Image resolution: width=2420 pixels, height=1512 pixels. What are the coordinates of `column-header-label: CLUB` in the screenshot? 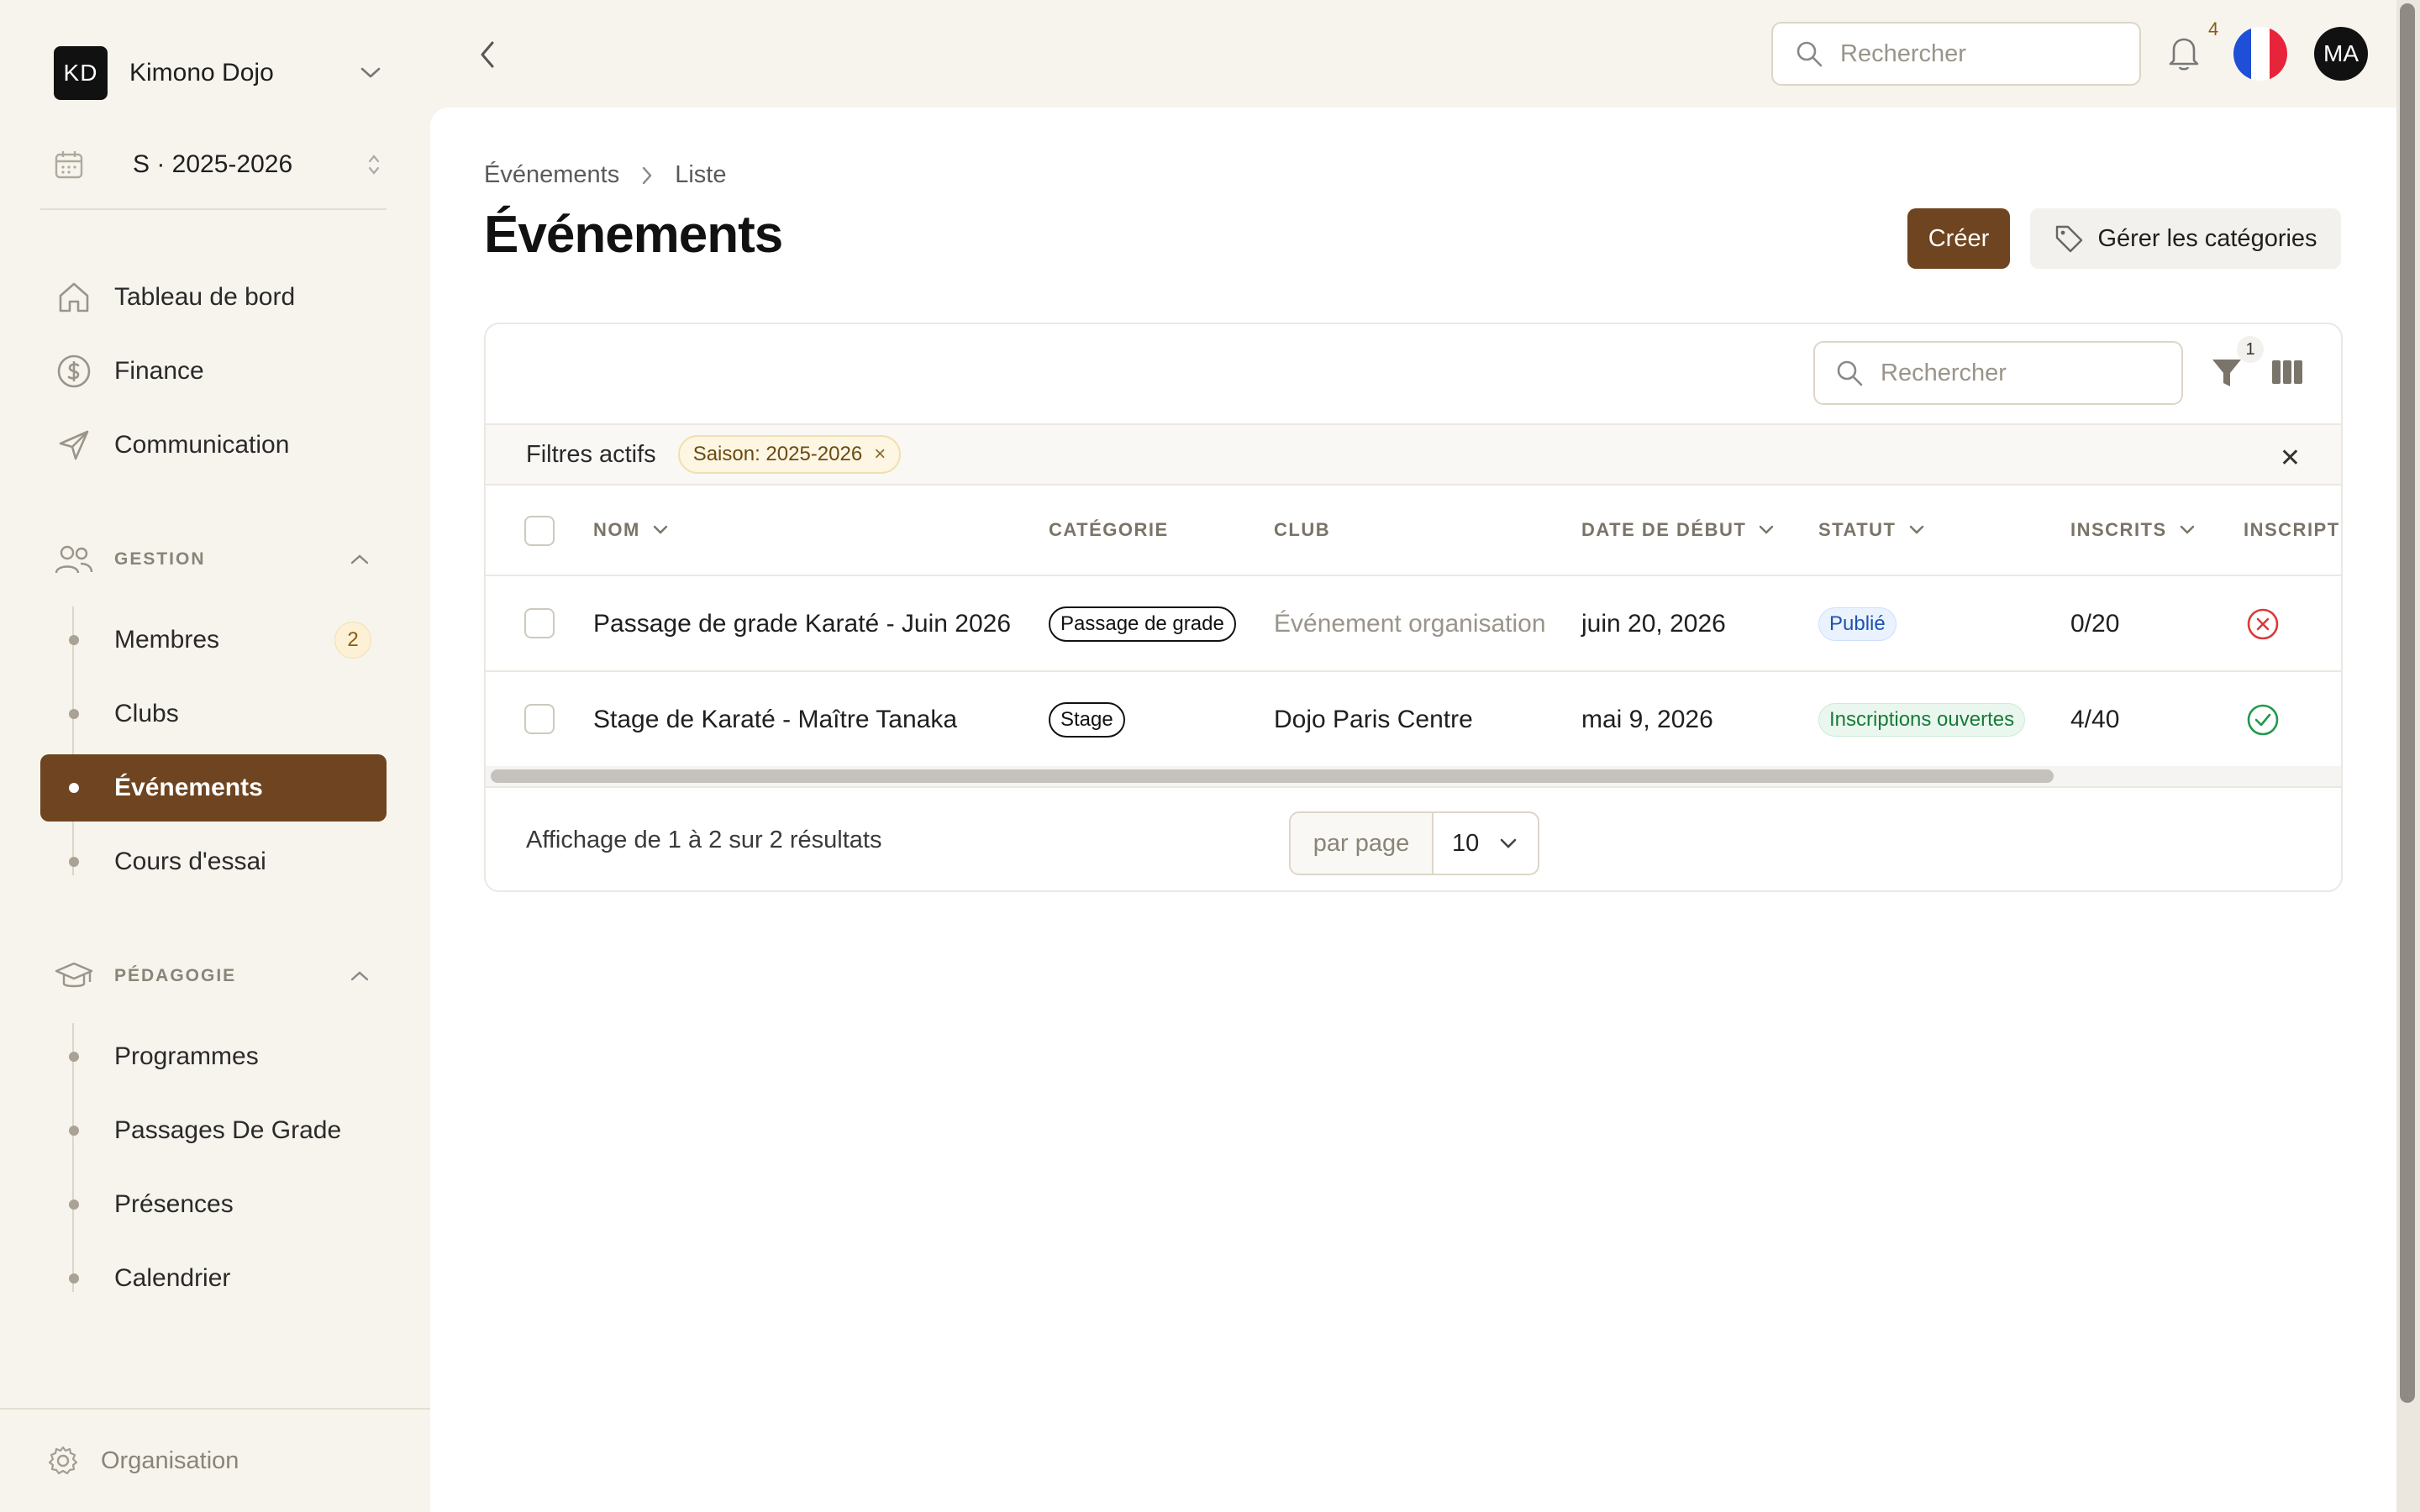 It's located at (1302, 529).